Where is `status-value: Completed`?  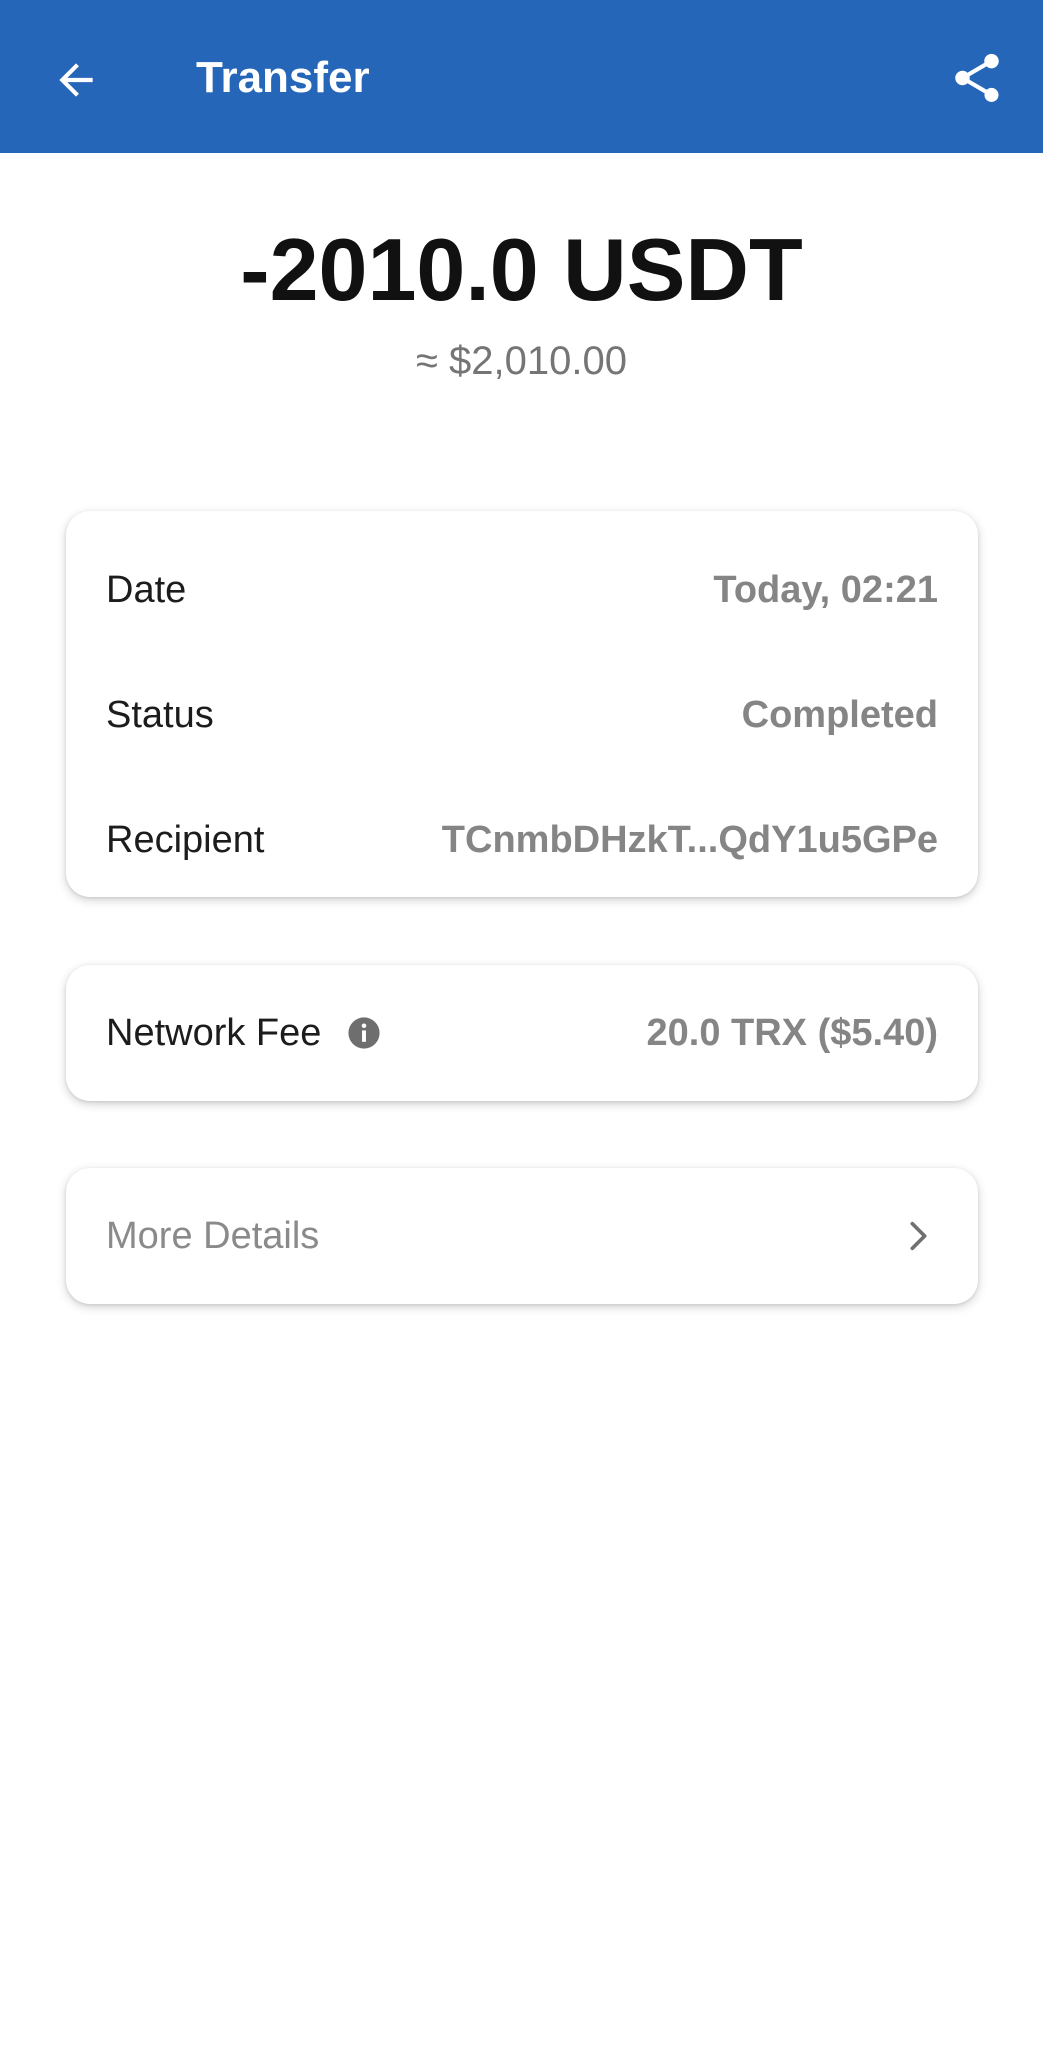
status-value: Completed is located at coordinates (839, 714).